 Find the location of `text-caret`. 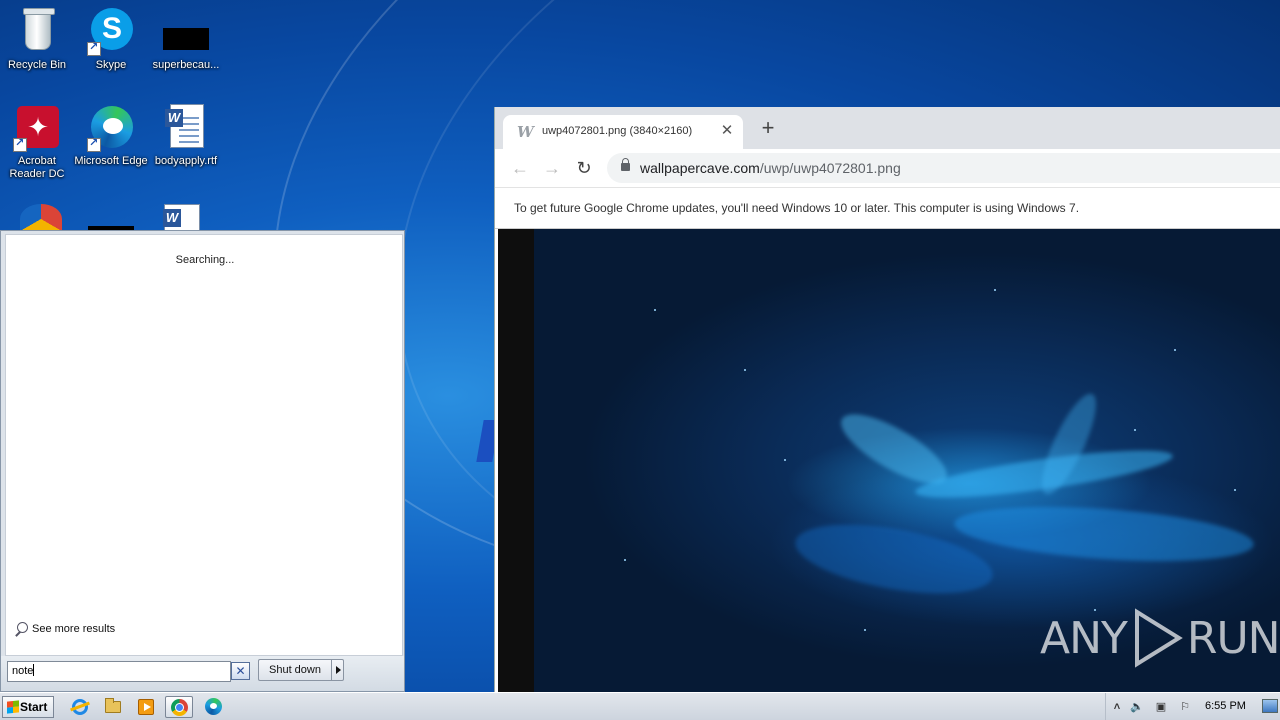

text-caret is located at coordinates (34, 670).